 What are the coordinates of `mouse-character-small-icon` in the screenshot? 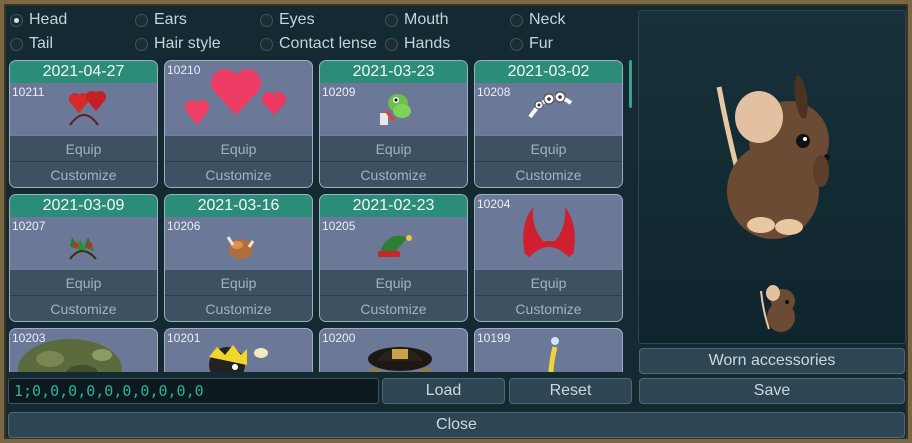 It's located at (777, 308).